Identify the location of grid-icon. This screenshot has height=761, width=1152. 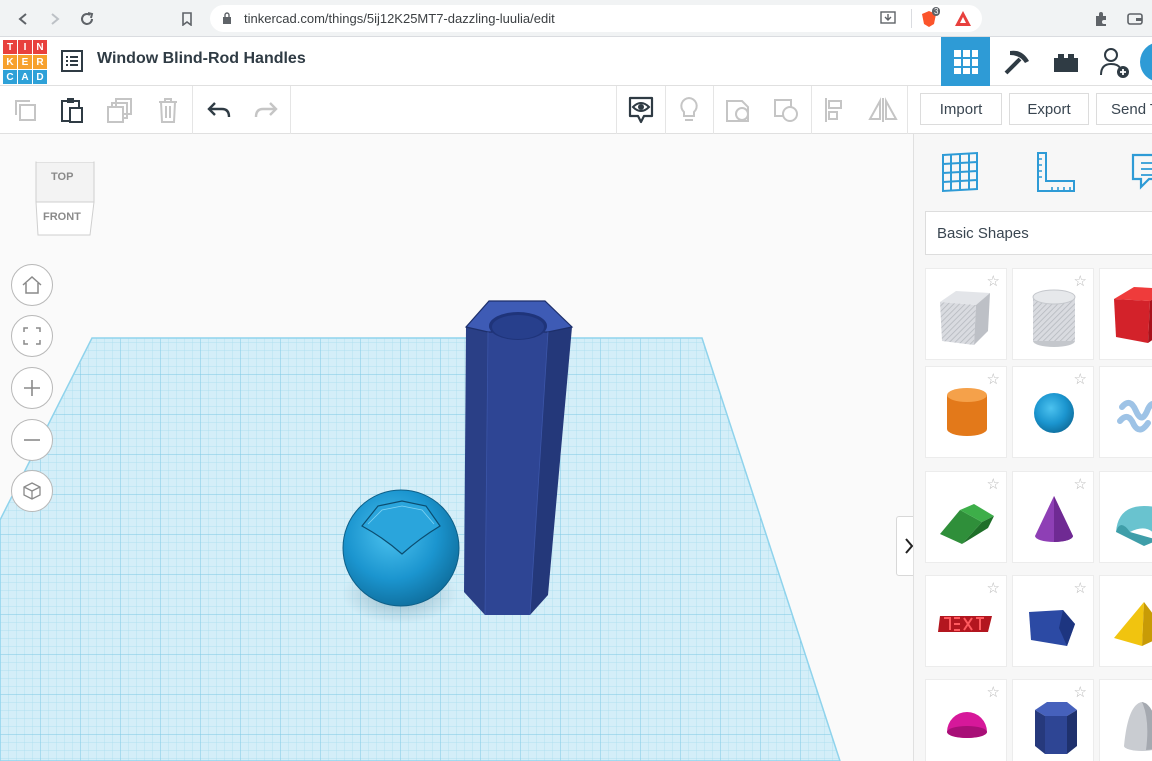
(965, 61).